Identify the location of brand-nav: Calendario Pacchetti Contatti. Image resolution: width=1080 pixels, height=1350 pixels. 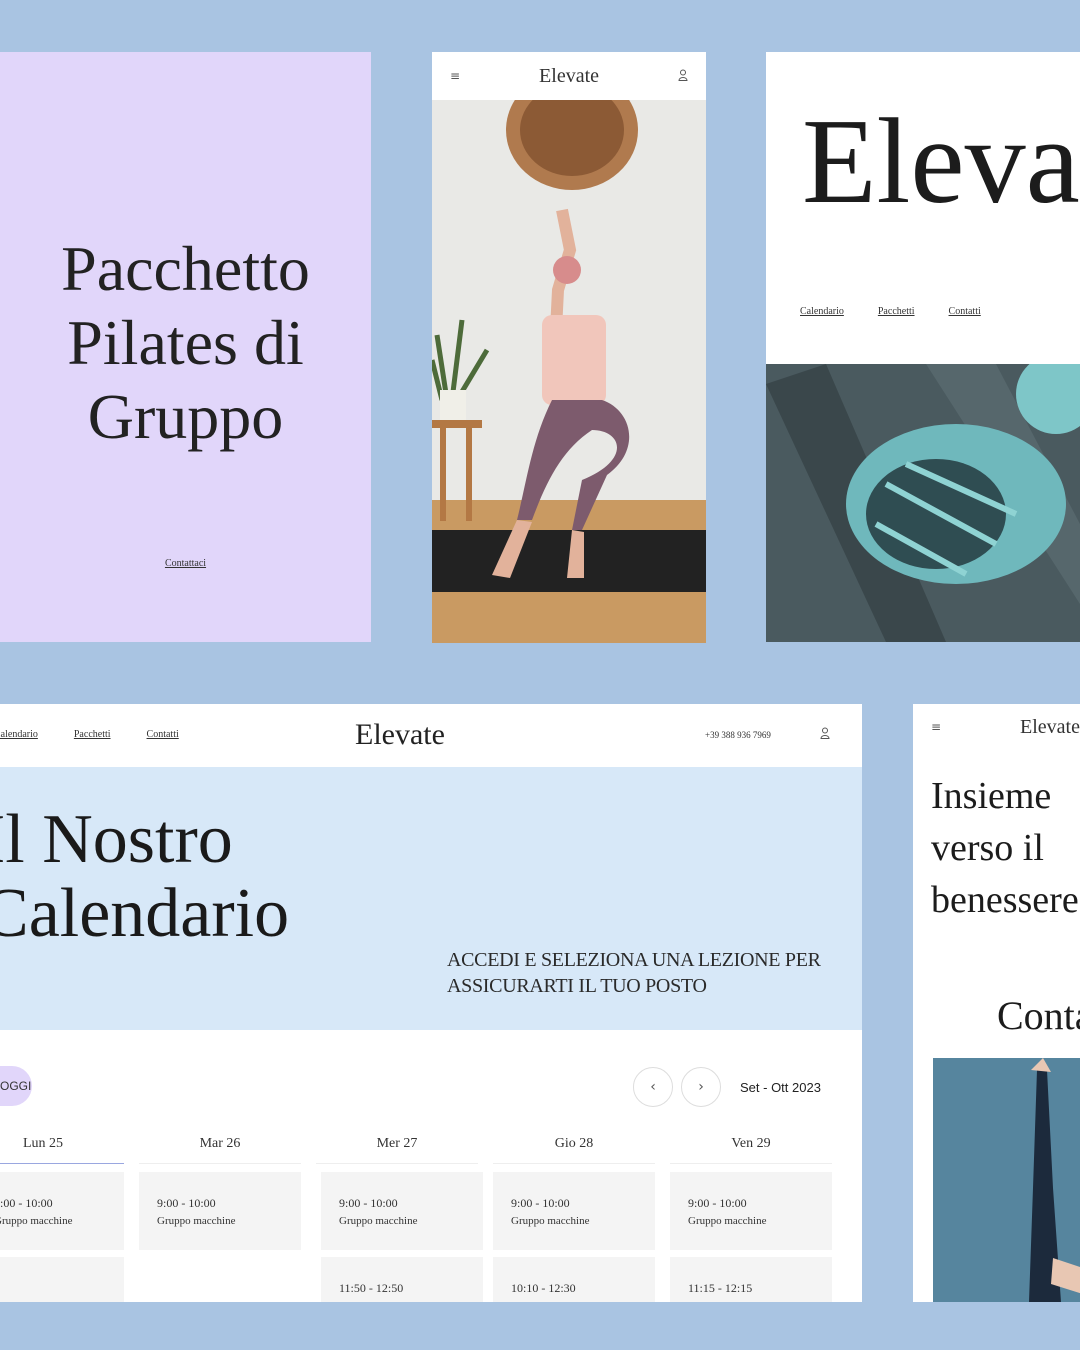
(890, 311).